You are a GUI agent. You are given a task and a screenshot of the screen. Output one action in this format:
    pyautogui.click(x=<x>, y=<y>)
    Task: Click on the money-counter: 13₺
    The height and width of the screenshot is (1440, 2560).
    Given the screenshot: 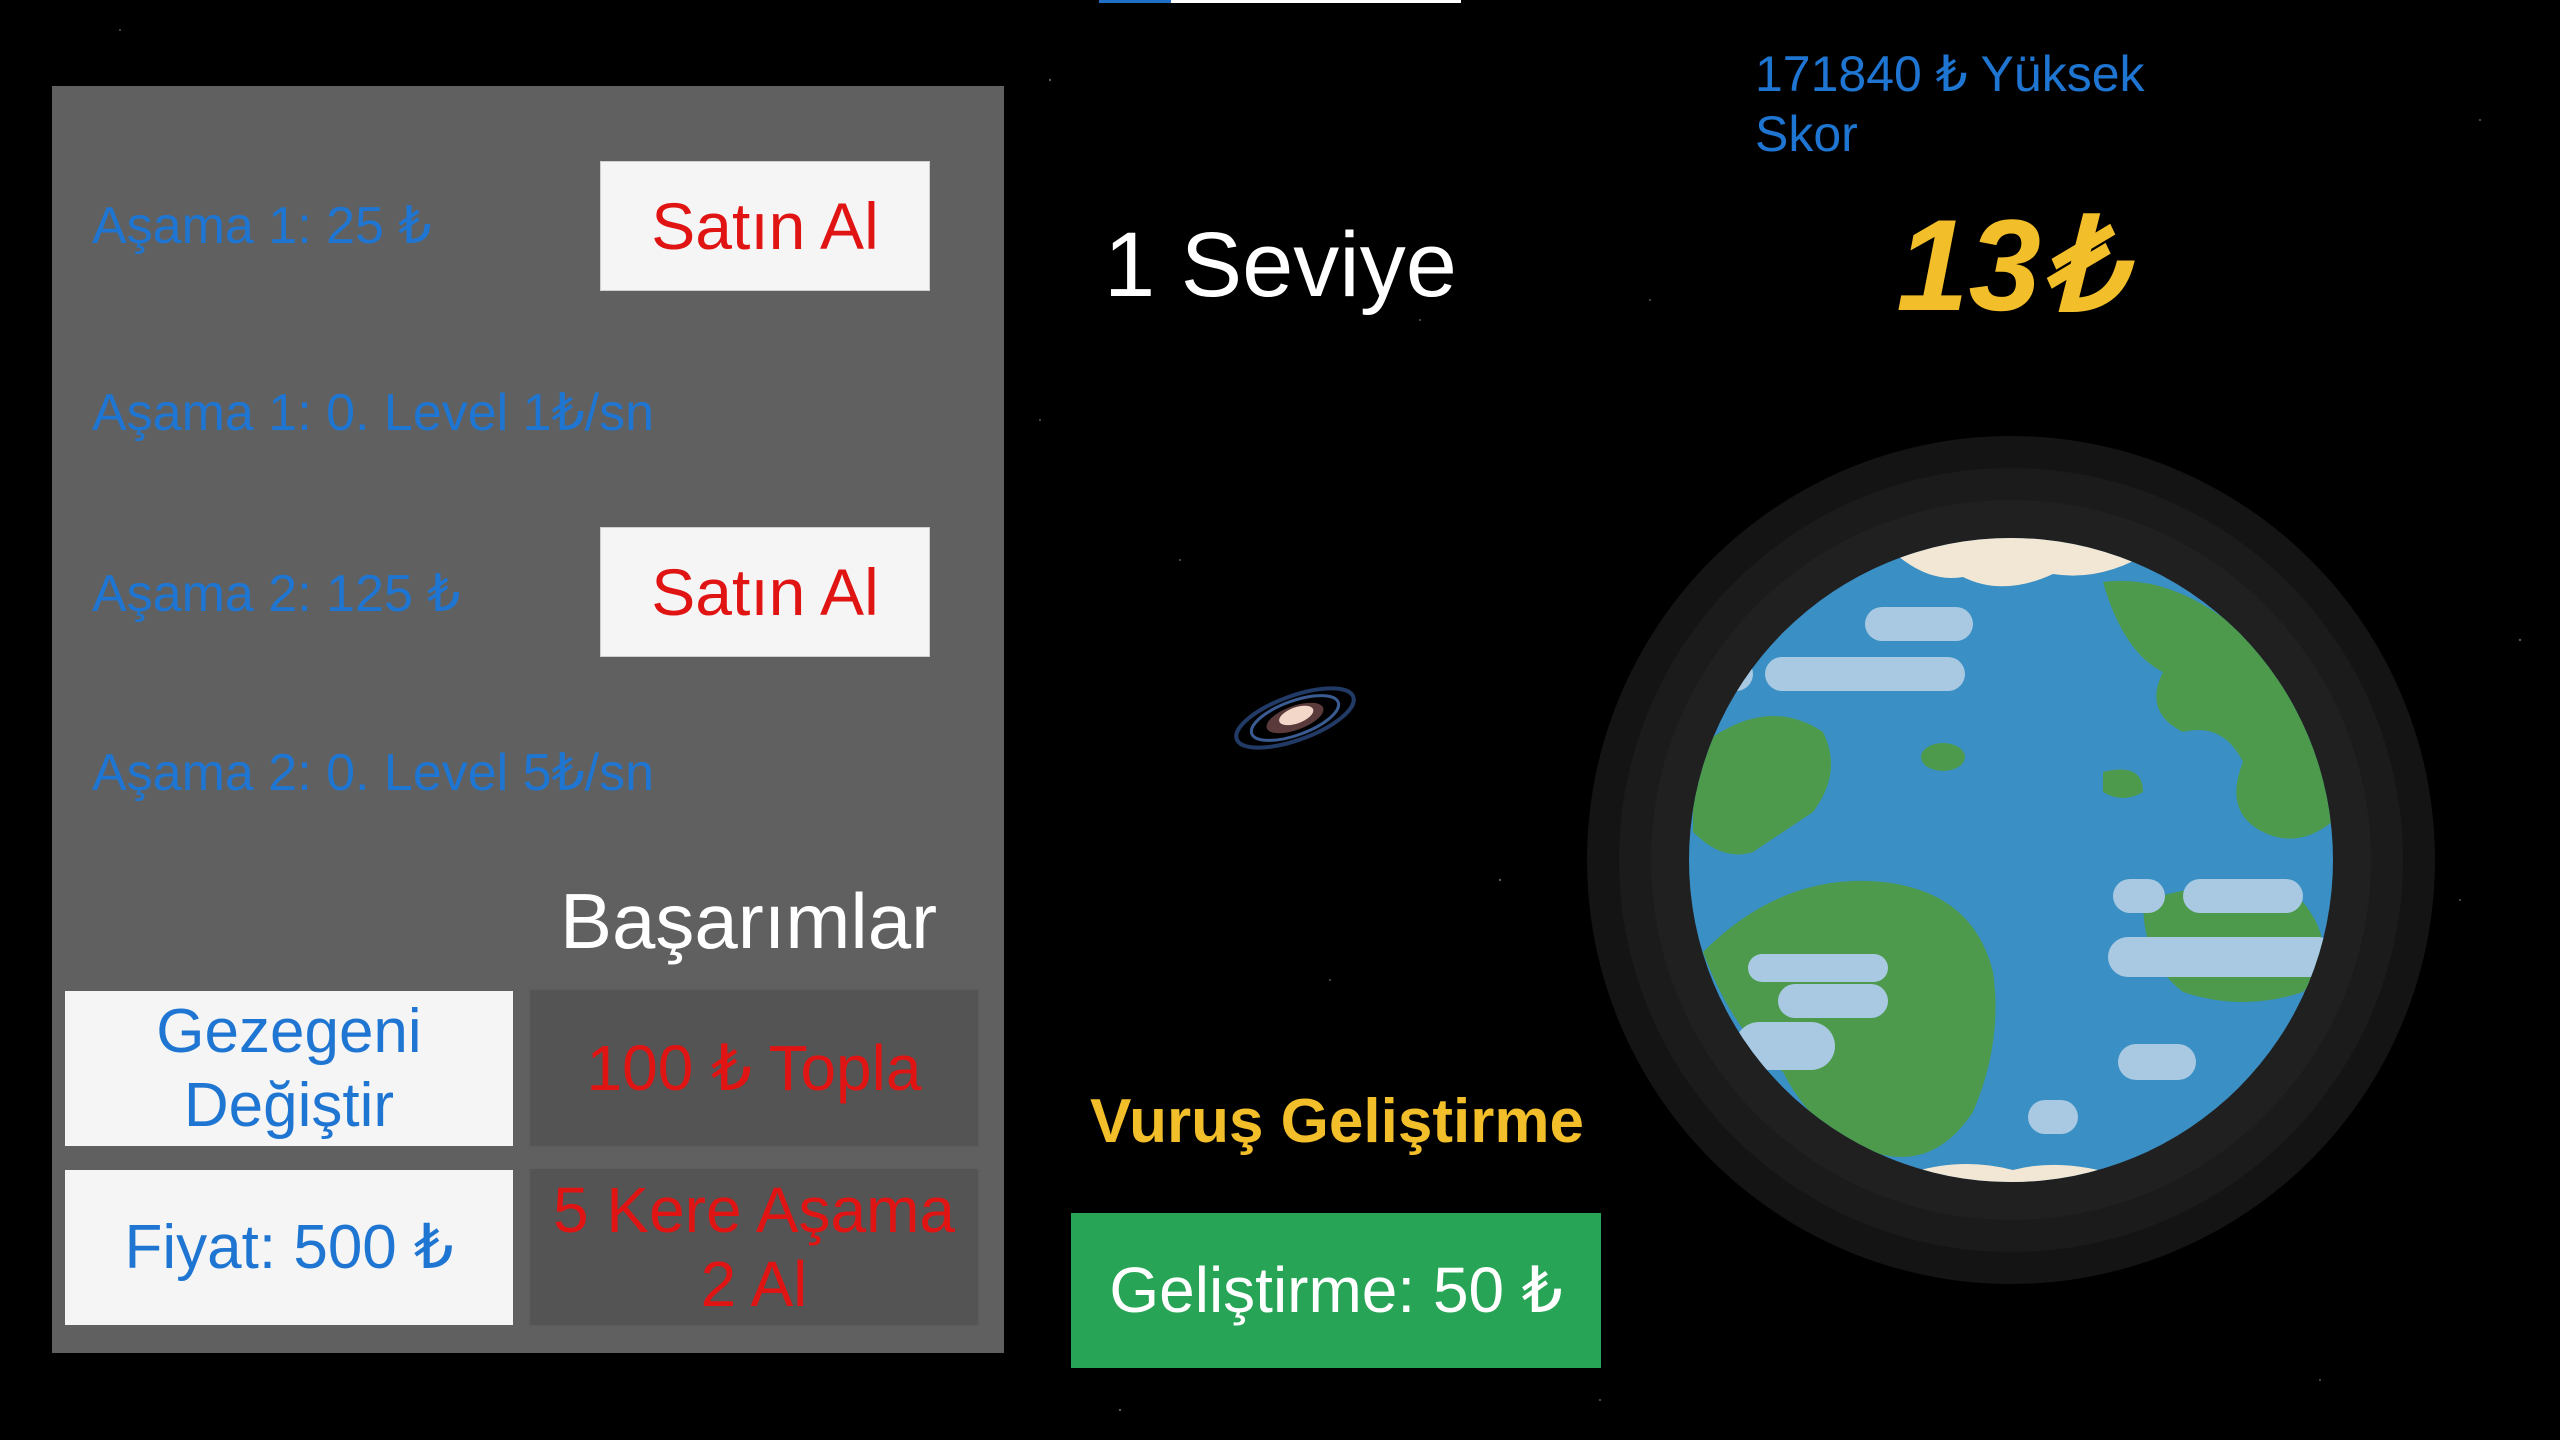 What is the action you would take?
    pyautogui.click(x=2010, y=265)
    